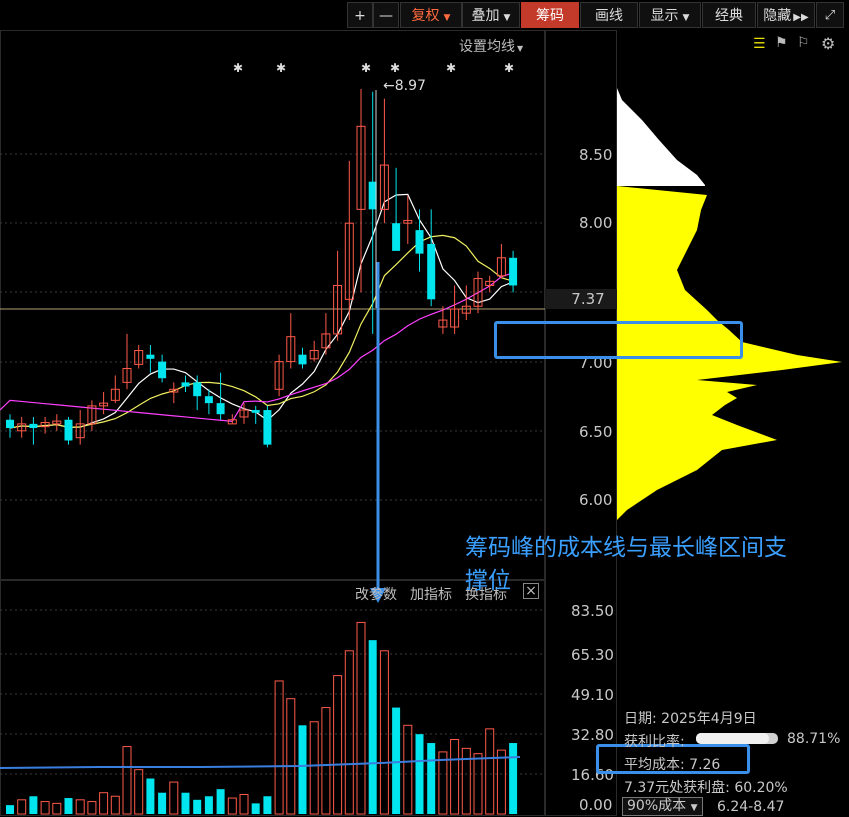 The width and height of the screenshot is (849, 817). What do you see at coordinates (626, 548) in the screenshot?
I see `annotation-line-1: 筹码峰的成本线与最长峰区间支` at bounding box center [626, 548].